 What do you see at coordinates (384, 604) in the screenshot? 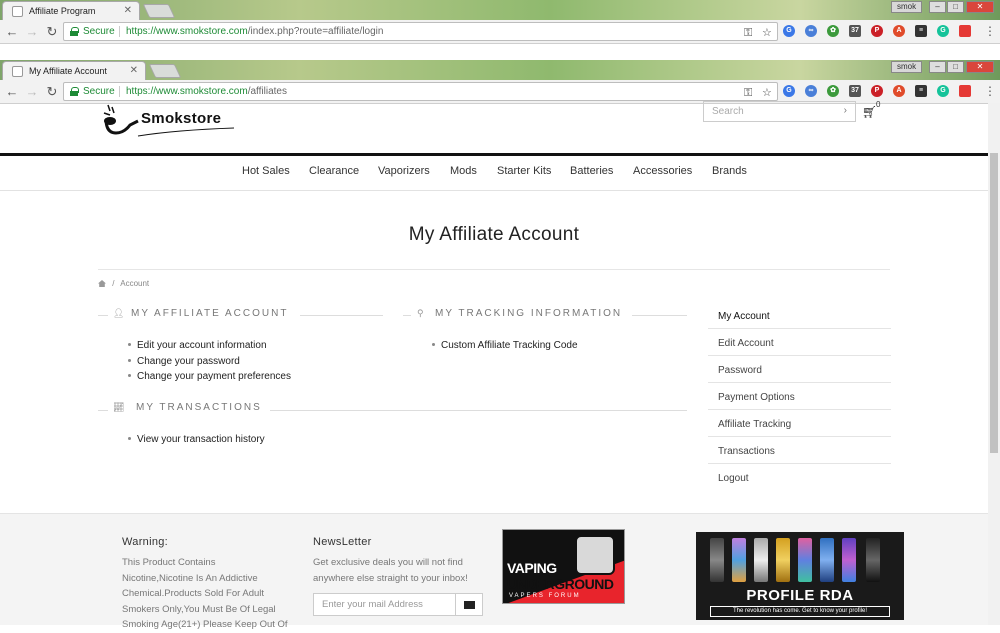
I see `newsletter-email-input: Enter your mail Address` at bounding box center [384, 604].